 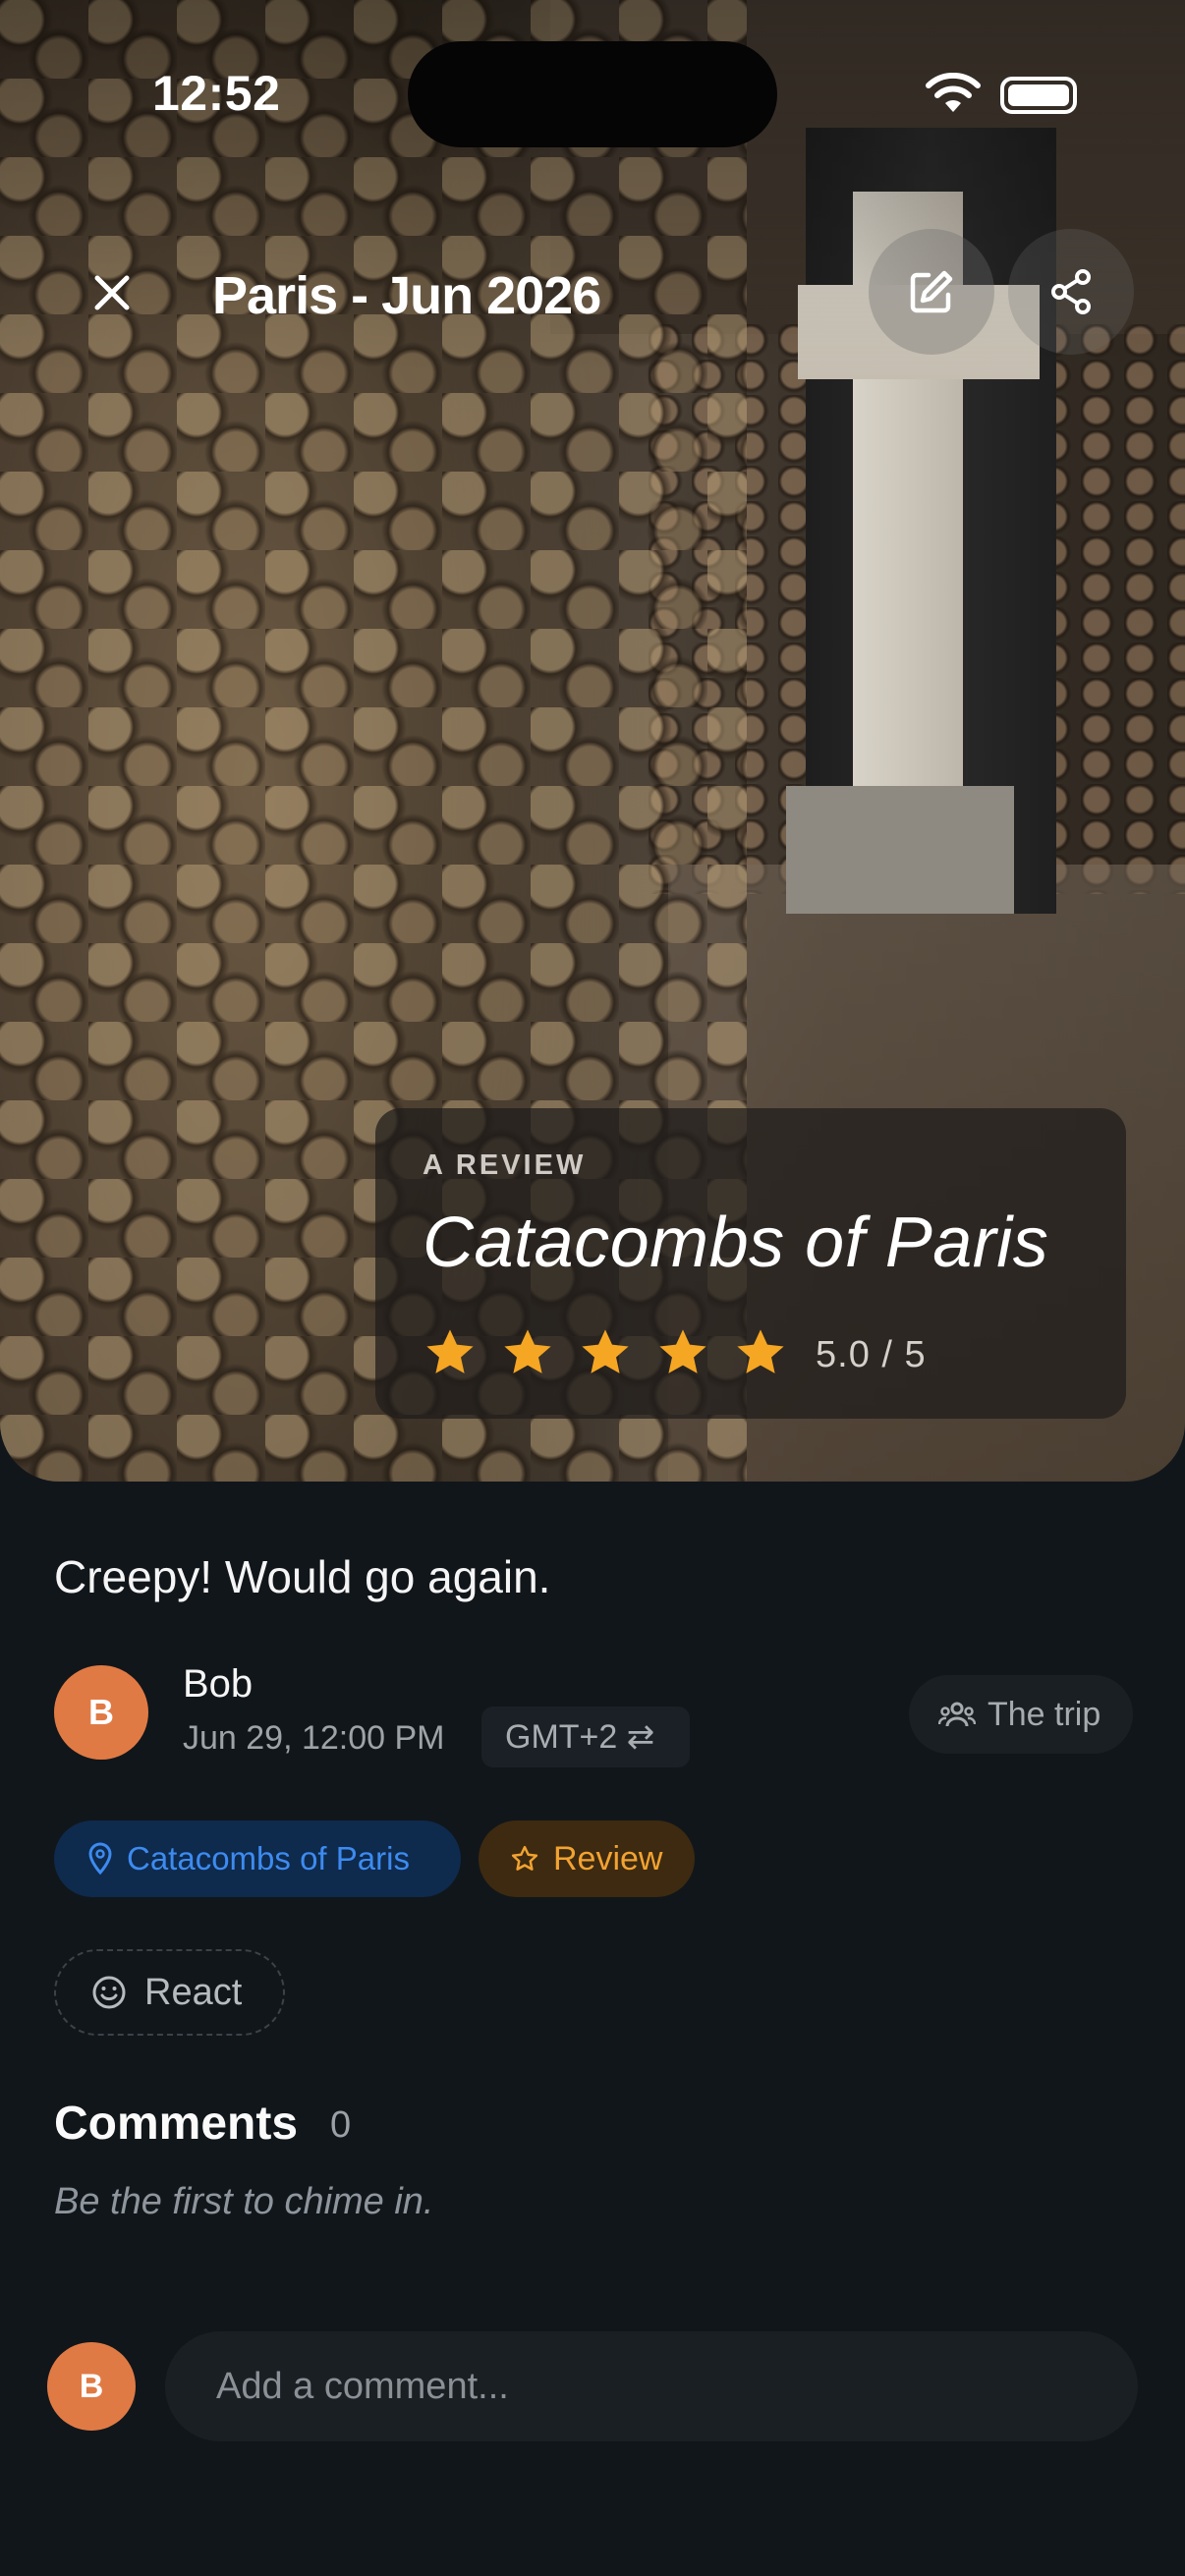 I want to click on group-icon, so click(x=957, y=1714).